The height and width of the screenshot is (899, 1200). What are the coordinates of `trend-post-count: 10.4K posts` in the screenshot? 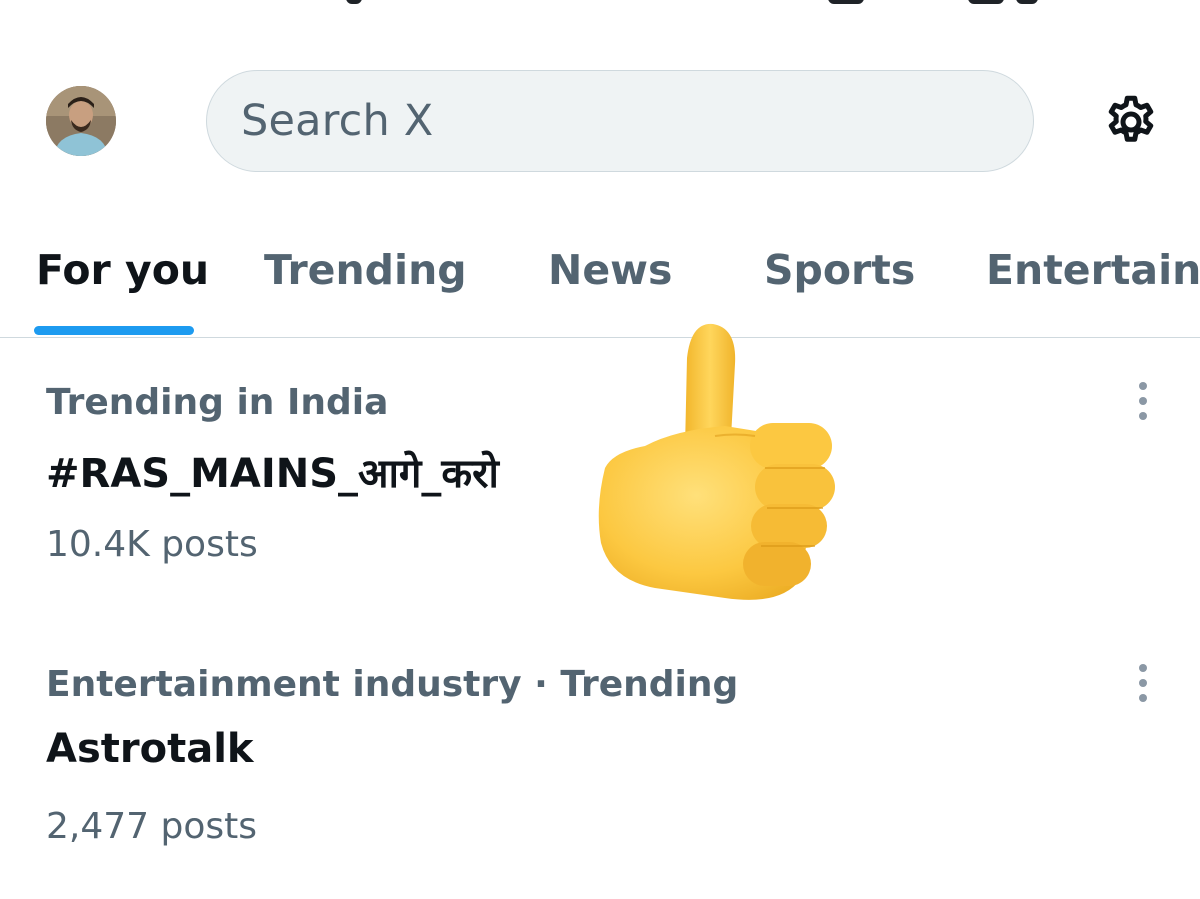 It's located at (152, 544).